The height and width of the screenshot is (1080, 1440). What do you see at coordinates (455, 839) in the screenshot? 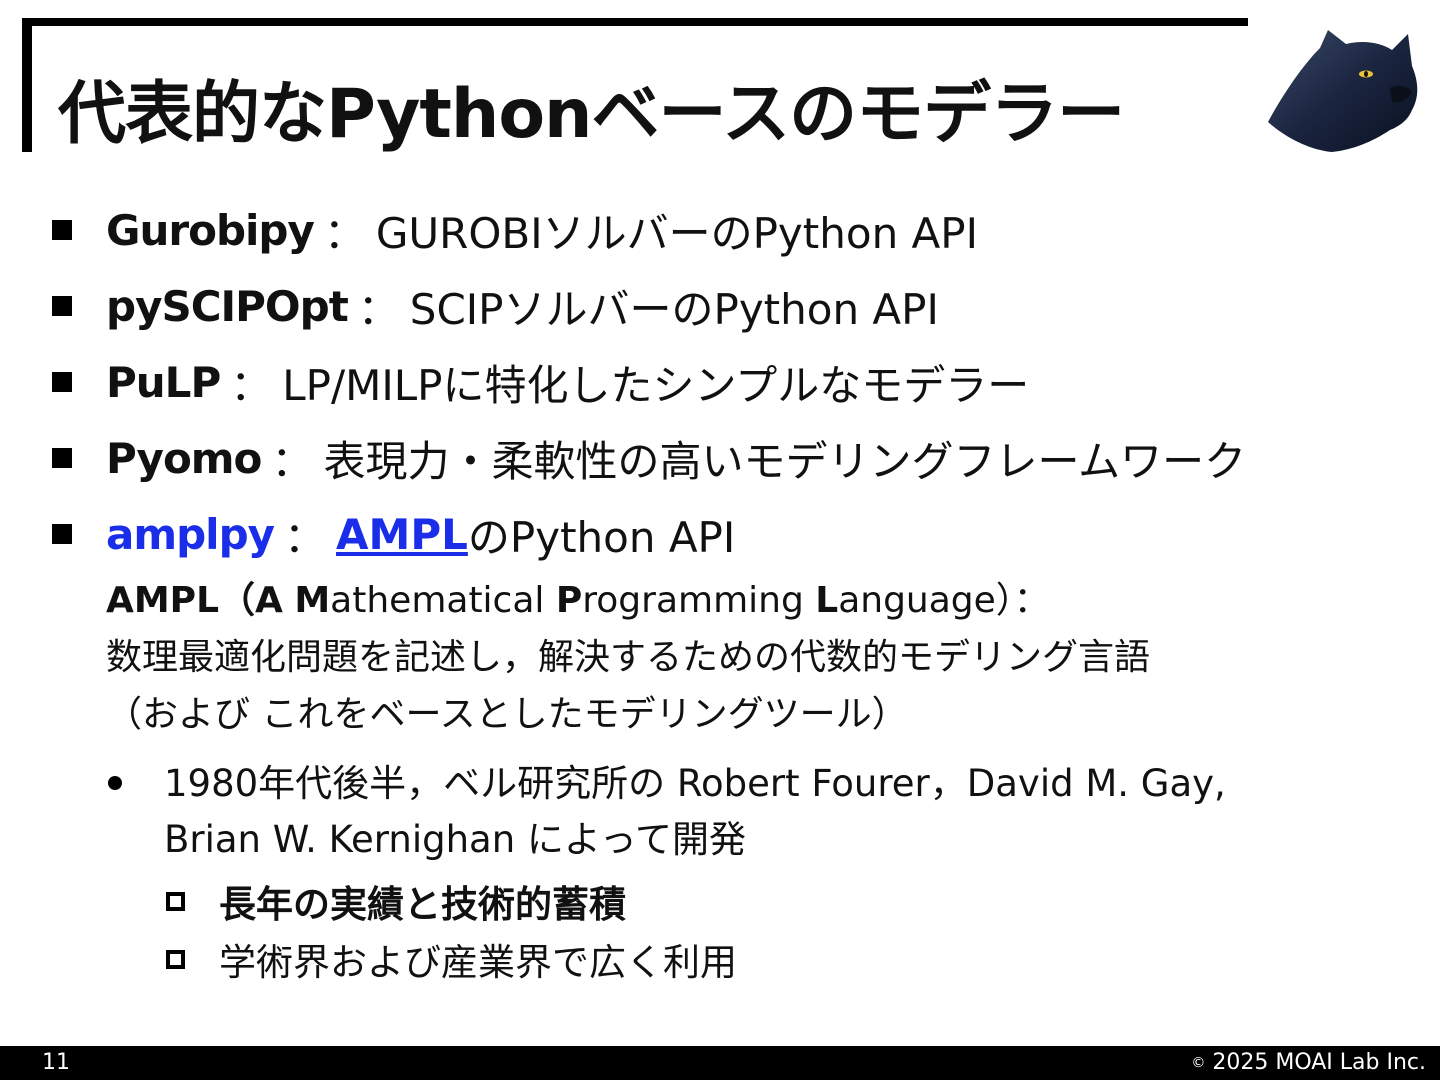
I see `history-line: Brian W. Kernighan によって開発` at bounding box center [455, 839].